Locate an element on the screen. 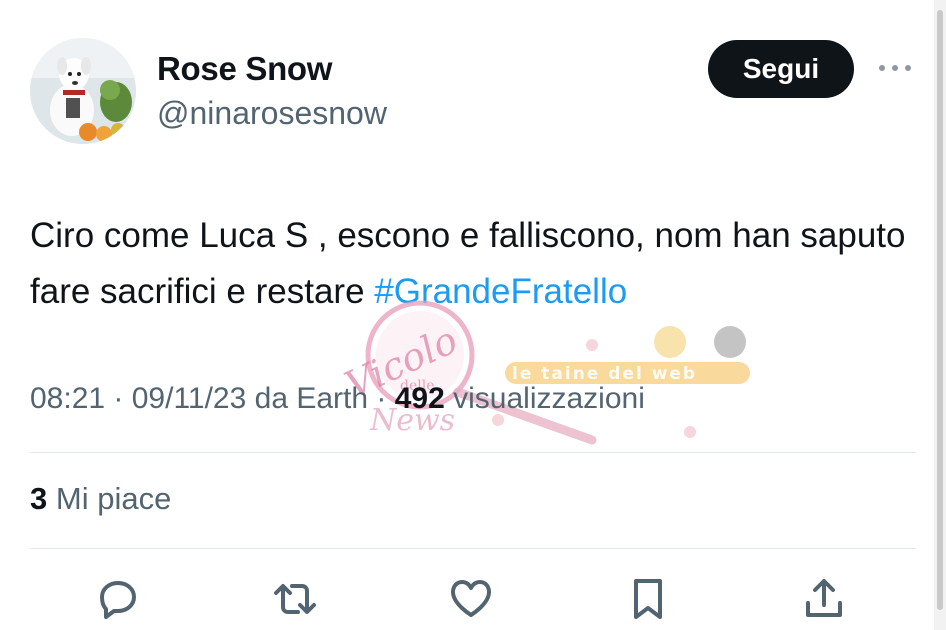  reply-icon is located at coordinates (118, 600).